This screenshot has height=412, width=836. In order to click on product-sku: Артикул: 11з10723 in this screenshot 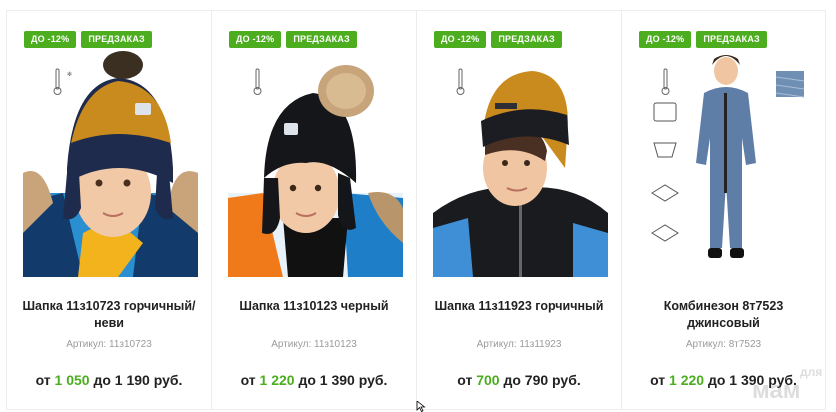, I will do `click(109, 344)`.